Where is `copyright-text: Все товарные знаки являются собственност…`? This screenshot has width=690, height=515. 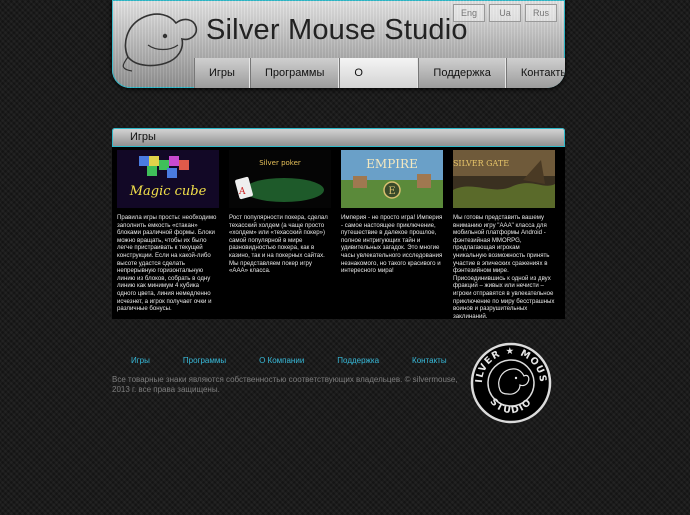
copyright-text: Все товарные знаки являются собственност… is located at coordinates (285, 384).